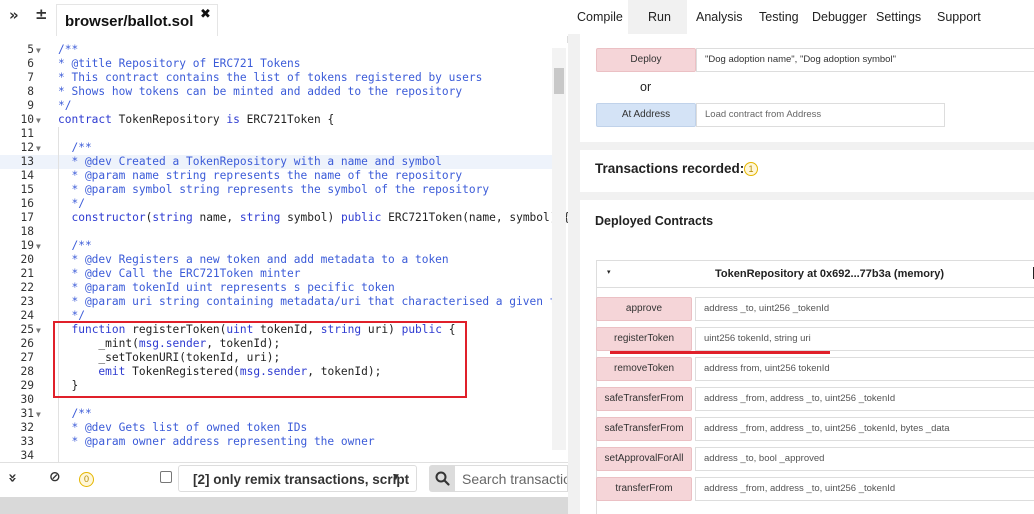 This screenshot has width=1034, height=514. I want to click on scrollbar-thumb, so click(559, 81).